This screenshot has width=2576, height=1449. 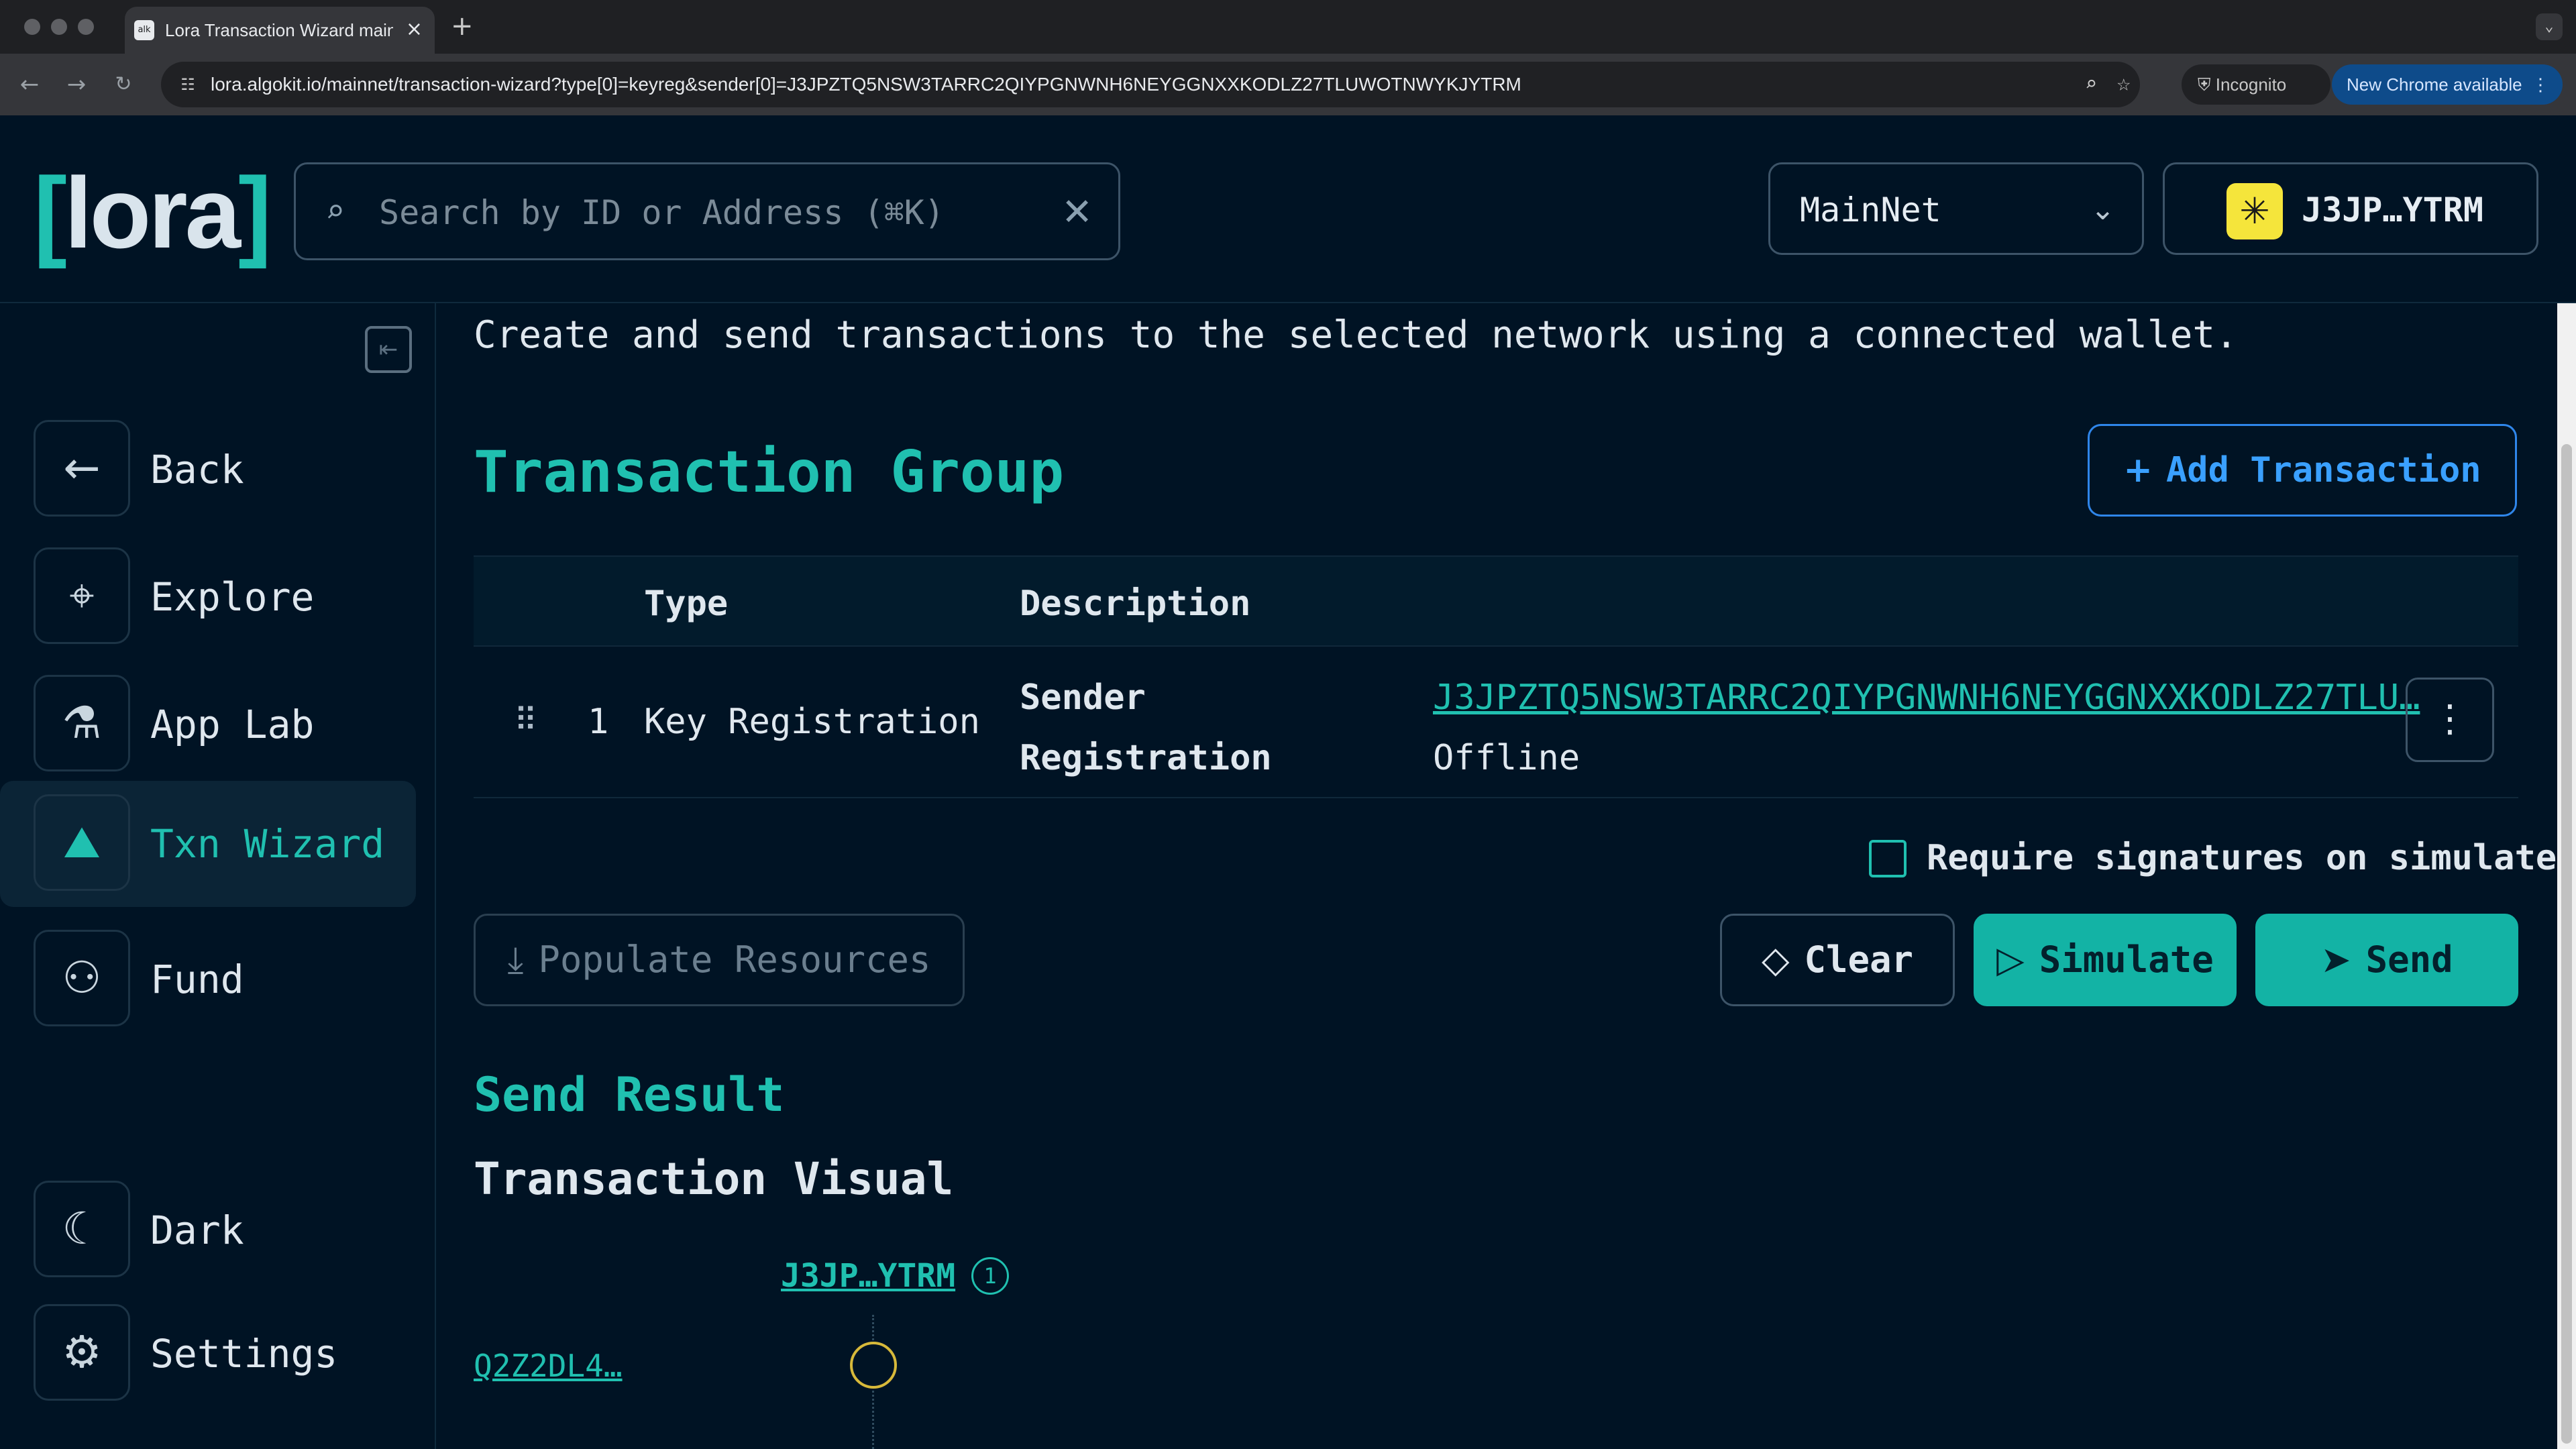 I want to click on coins-icon: ⚇, so click(x=82, y=978).